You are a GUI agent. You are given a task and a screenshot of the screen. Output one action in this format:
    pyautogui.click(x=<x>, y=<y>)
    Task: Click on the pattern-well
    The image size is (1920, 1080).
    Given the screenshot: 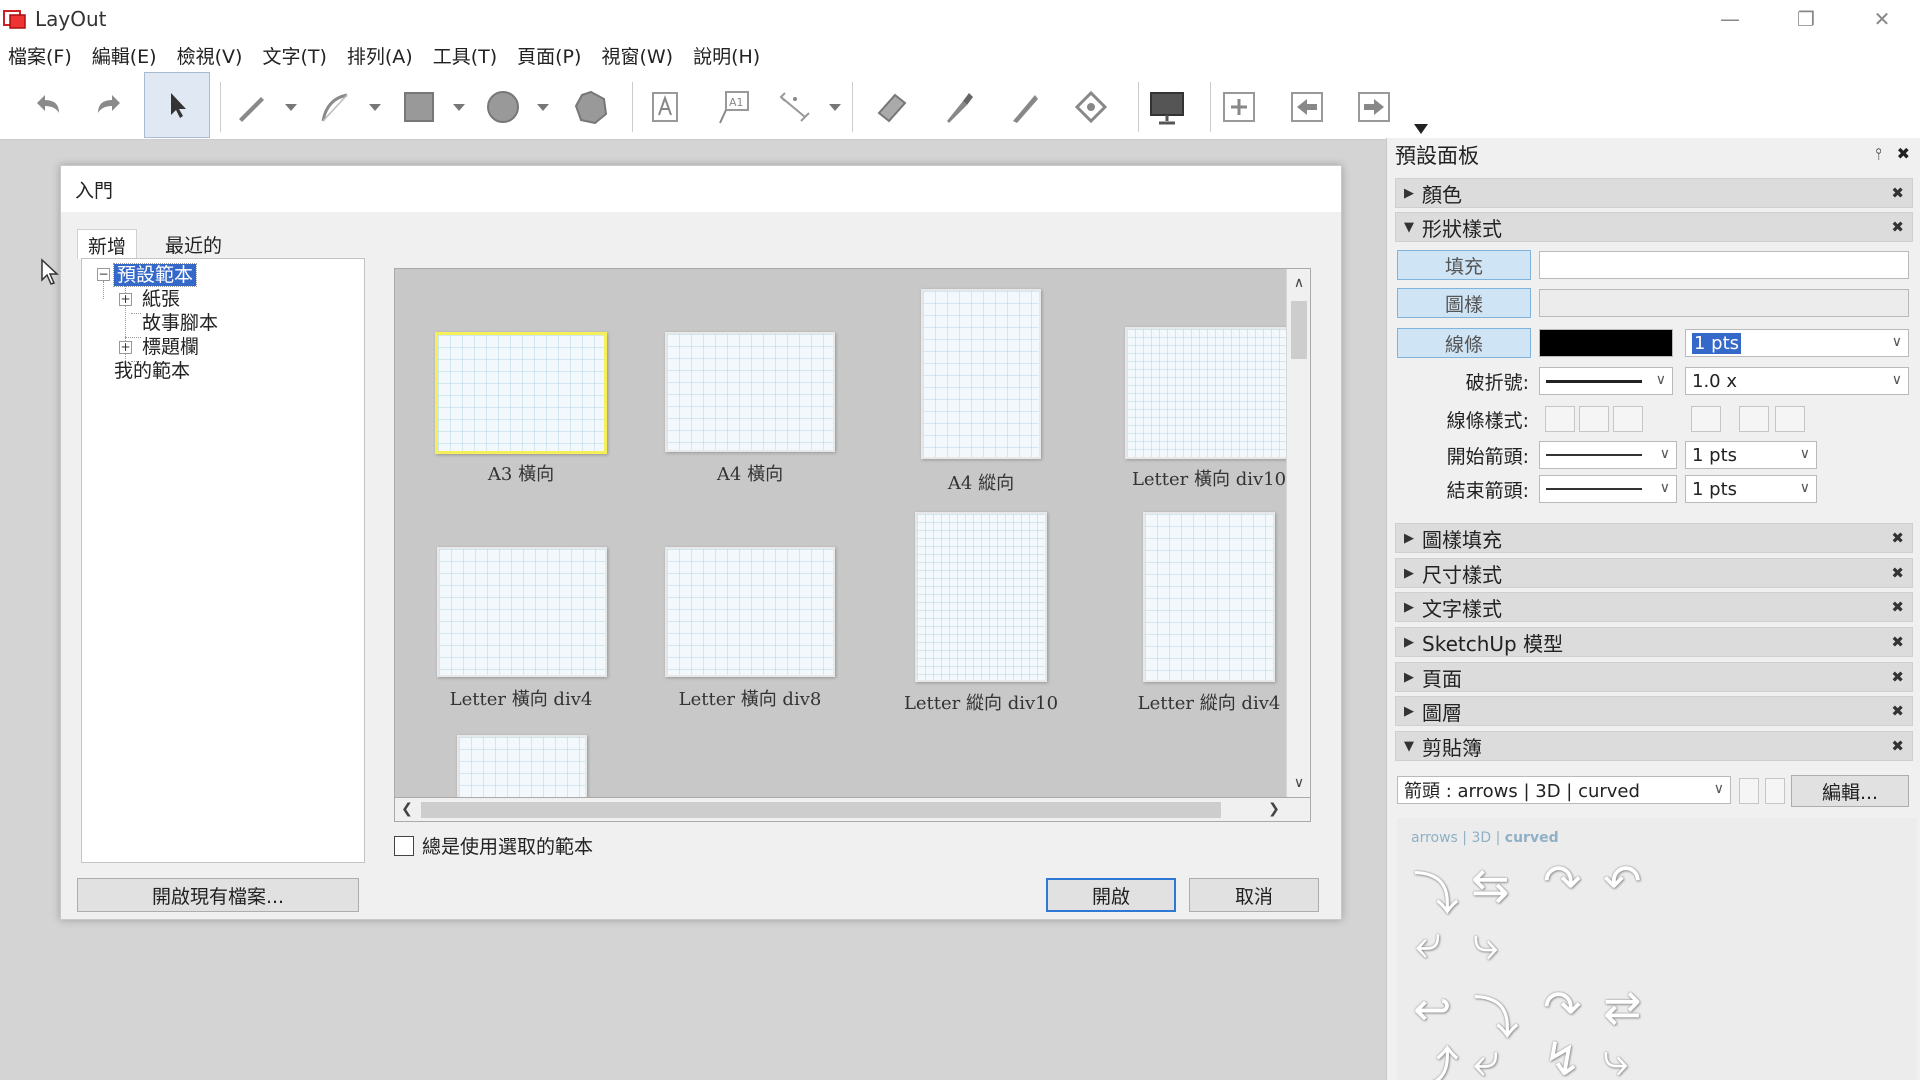 What is the action you would take?
    pyautogui.click(x=1724, y=303)
    